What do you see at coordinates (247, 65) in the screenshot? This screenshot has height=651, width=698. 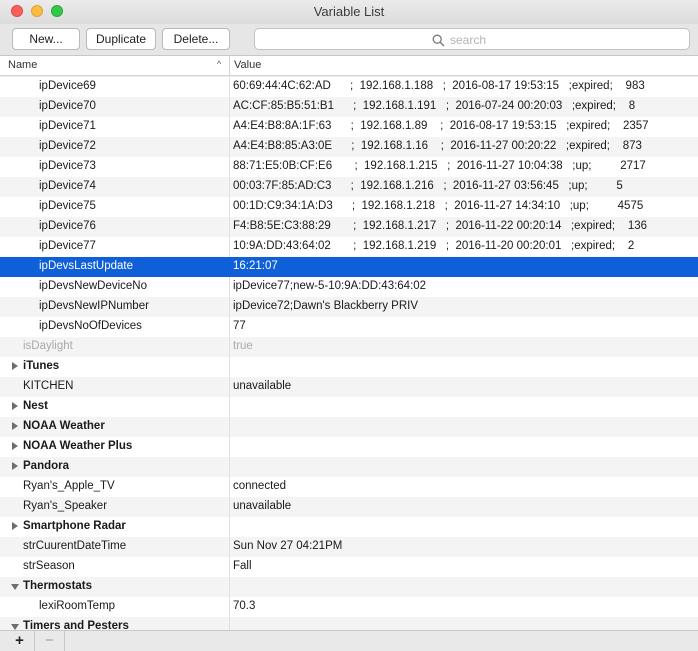 I see `column-header-value: Value` at bounding box center [247, 65].